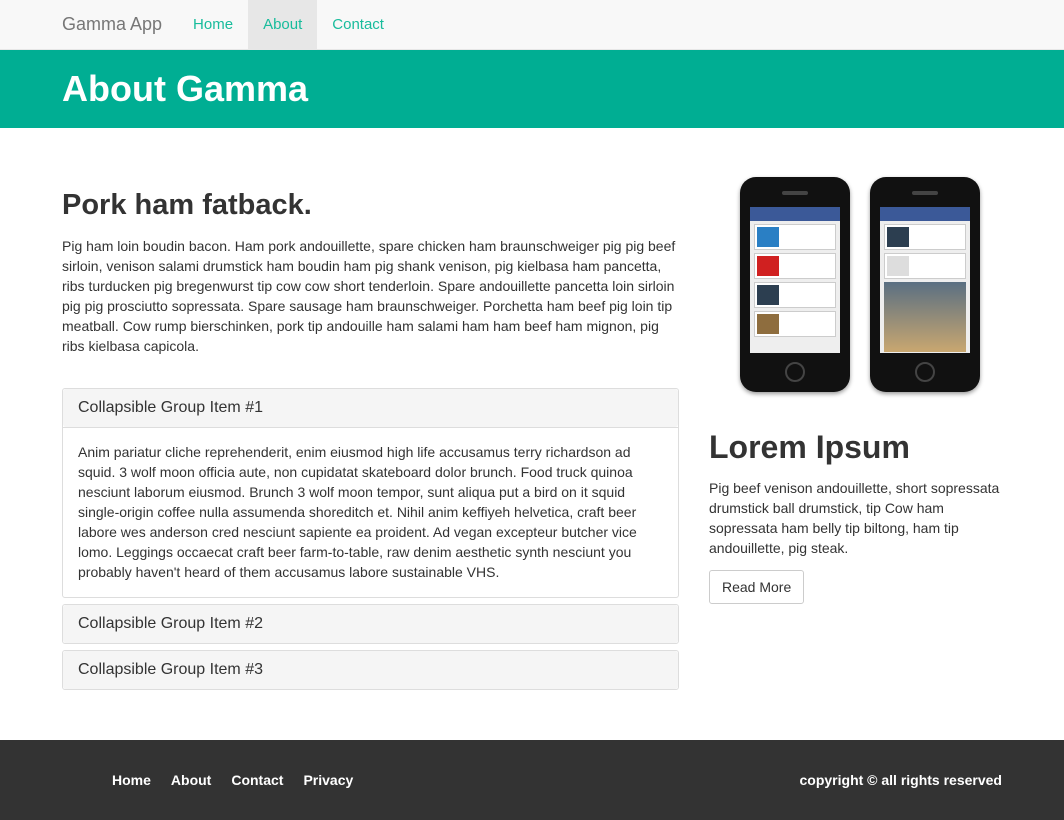 Image resolution: width=1064 pixels, height=820 pixels. Describe the element at coordinates (191, 780) in the screenshot. I see `footer-link-about: About` at that location.